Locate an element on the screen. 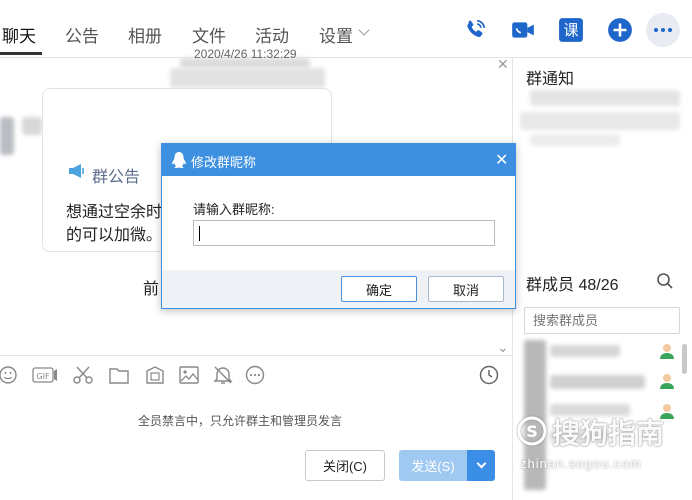 The image size is (692, 500). member-list-scrollbar is located at coordinates (684, 359).